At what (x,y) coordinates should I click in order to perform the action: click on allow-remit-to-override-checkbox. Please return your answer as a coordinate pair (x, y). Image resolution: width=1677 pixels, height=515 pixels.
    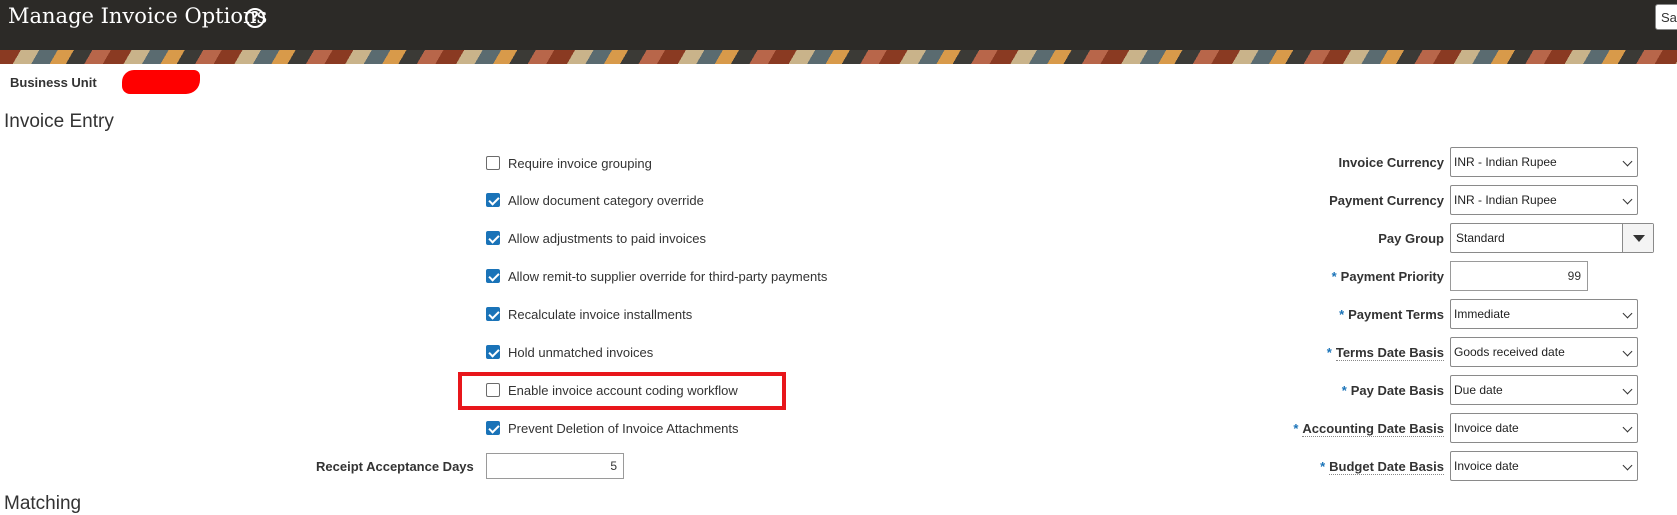
    Looking at the image, I should click on (493, 276).